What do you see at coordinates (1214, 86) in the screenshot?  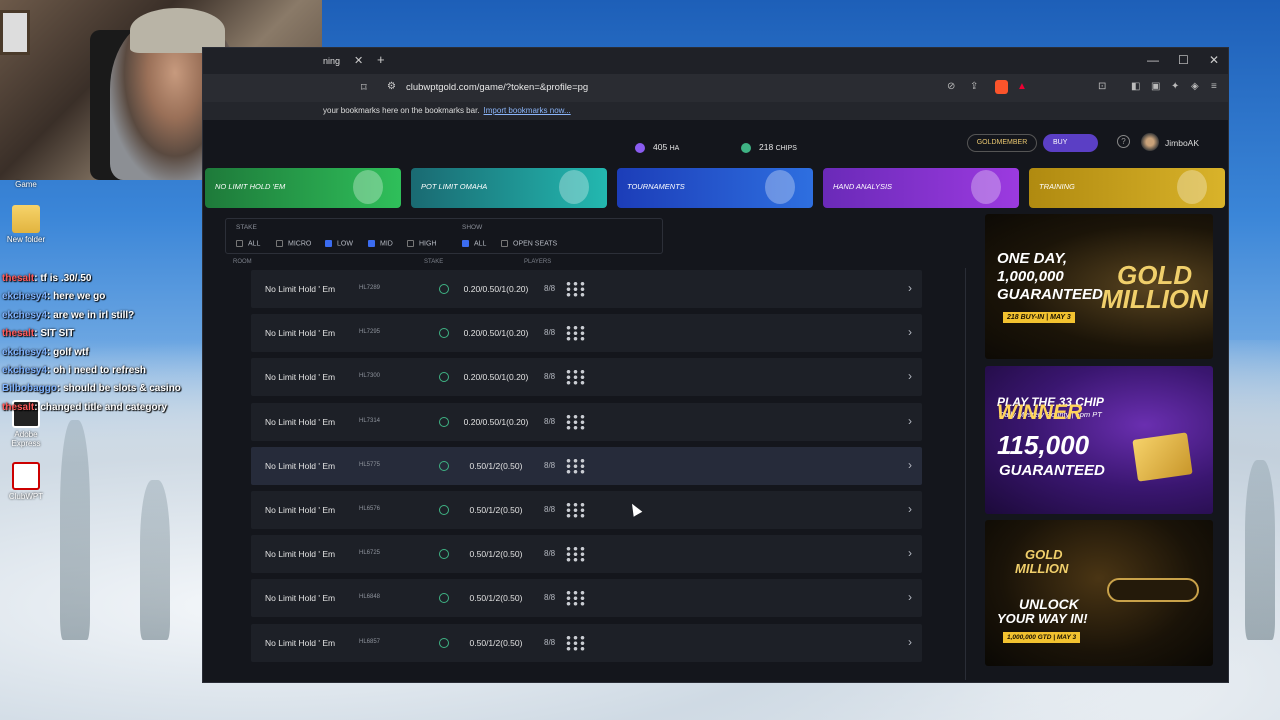 I see `menu-icon: ≡` at bounding box center [1214, 86].